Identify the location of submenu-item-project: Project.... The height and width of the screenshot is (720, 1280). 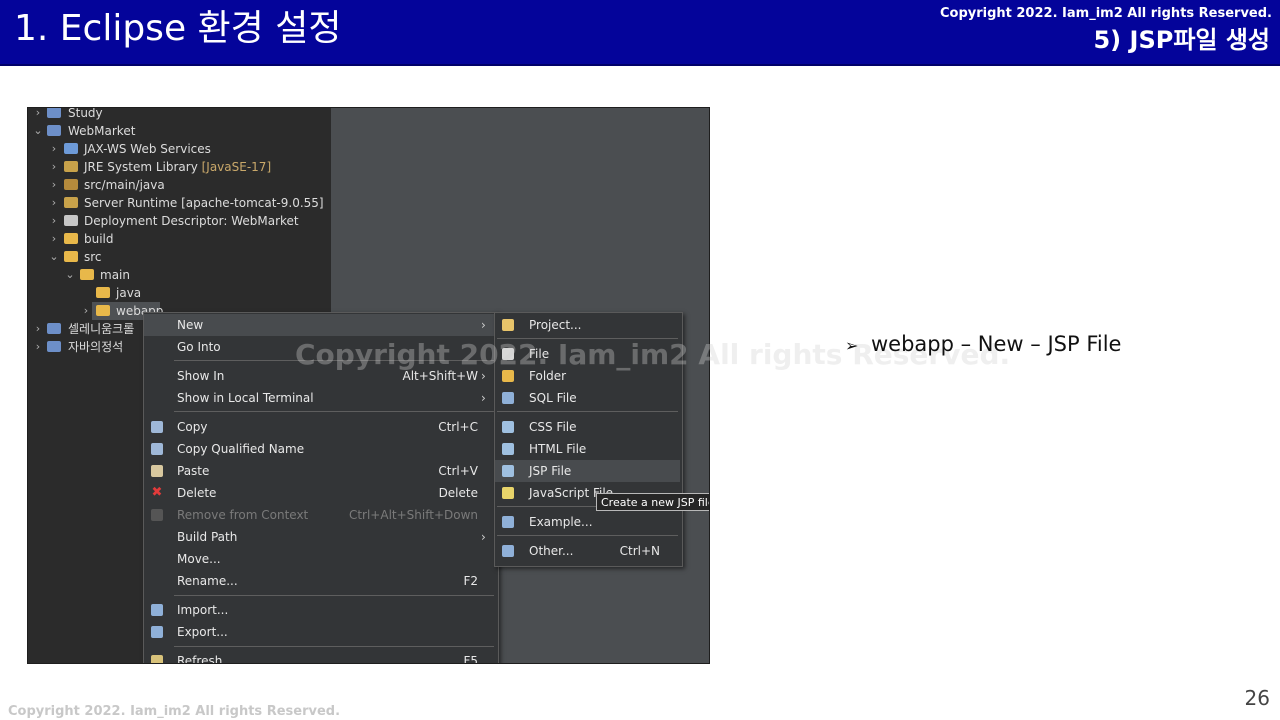
(587, 325).